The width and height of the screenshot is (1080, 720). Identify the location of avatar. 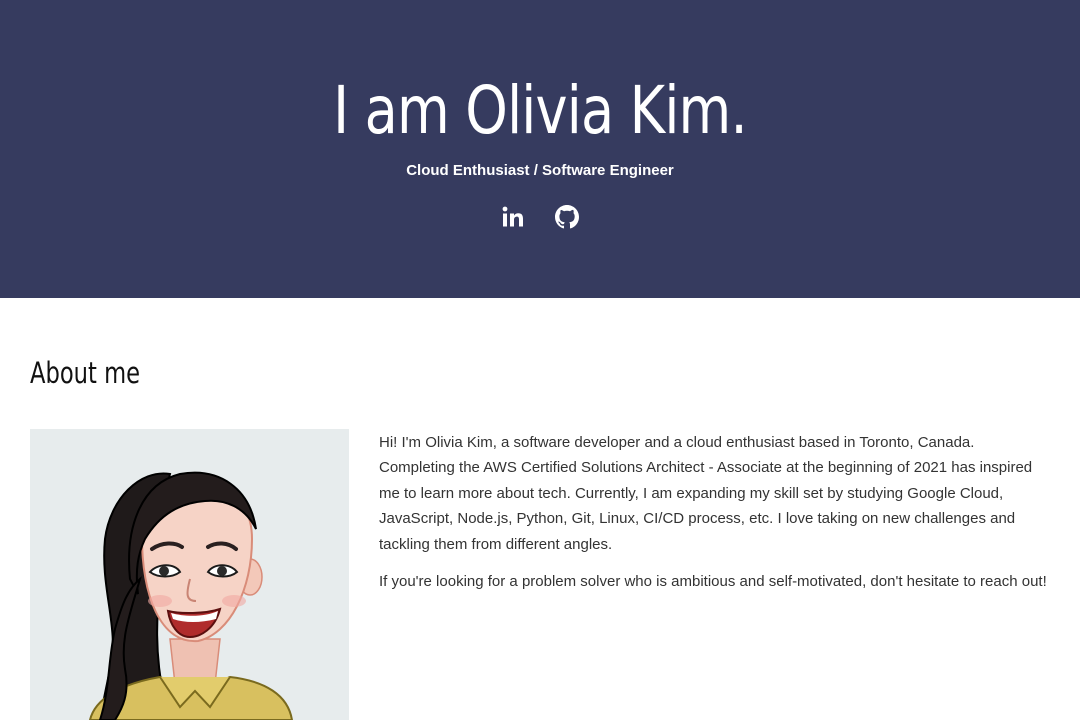
(189, 574).